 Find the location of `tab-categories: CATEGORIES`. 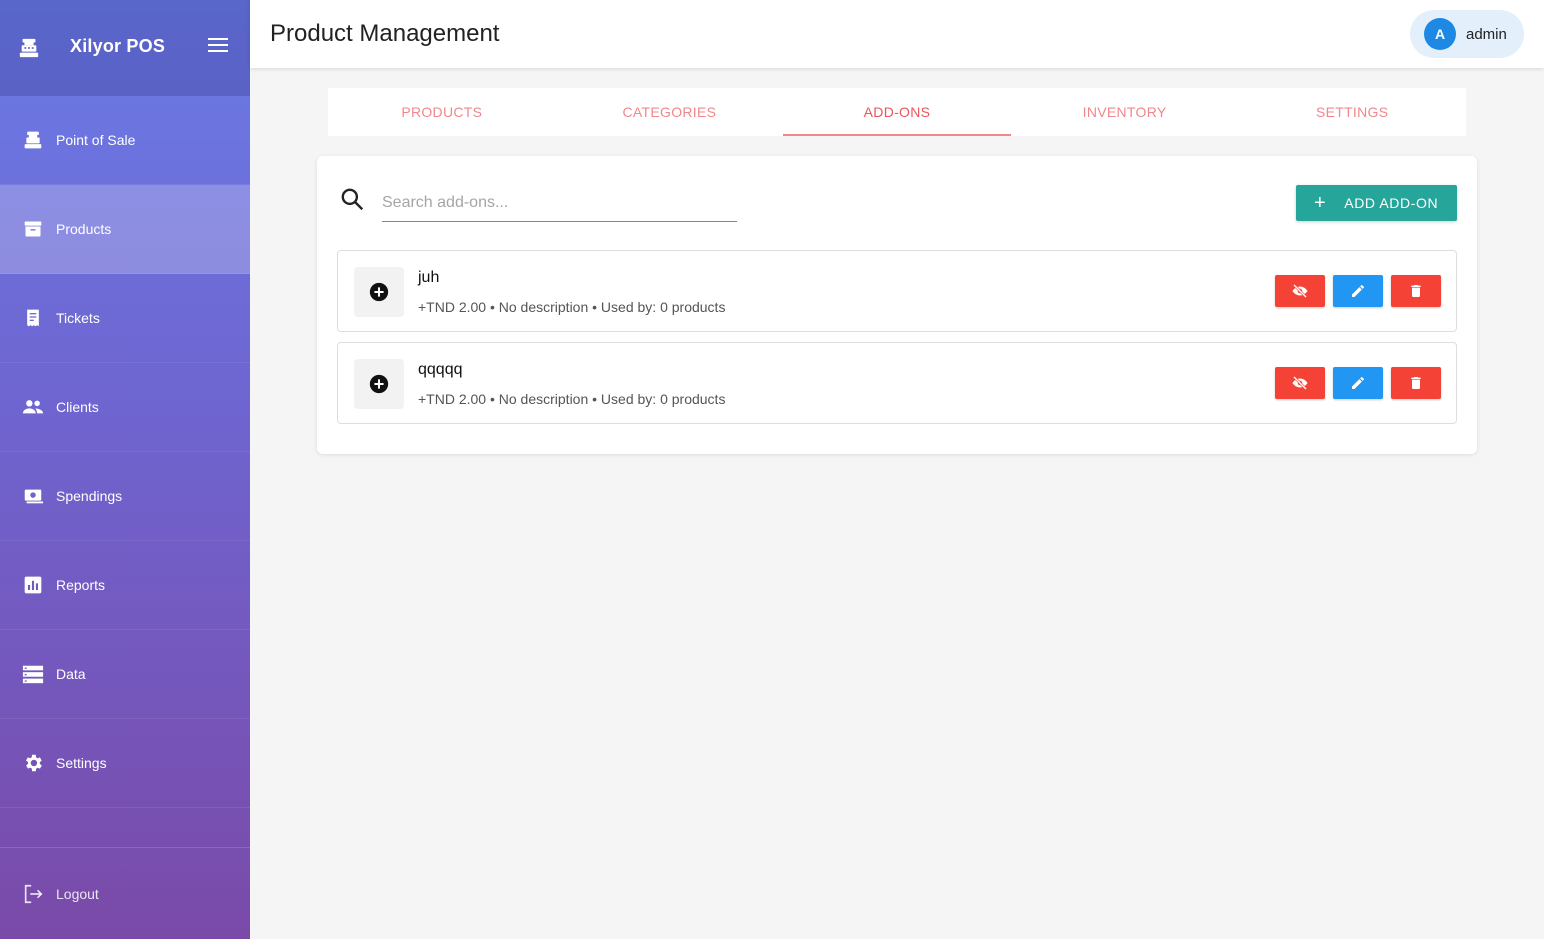

tab-categories: CATEGORIES is located at coordinates (670, 112).